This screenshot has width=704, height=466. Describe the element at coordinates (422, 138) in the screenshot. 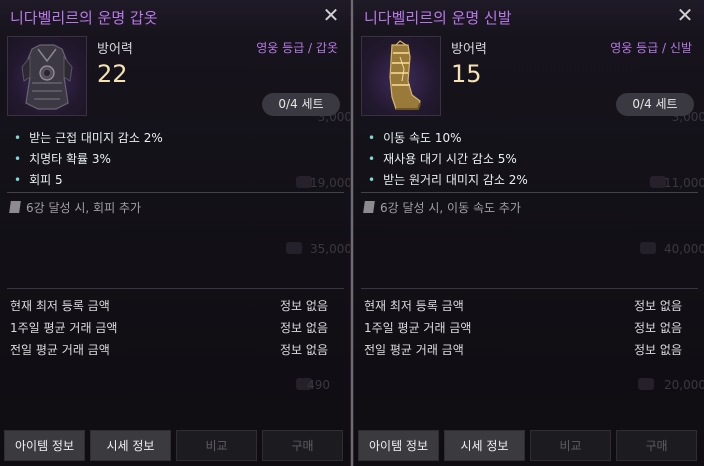

I see `option-text: 이동 속도 10%` at that location.